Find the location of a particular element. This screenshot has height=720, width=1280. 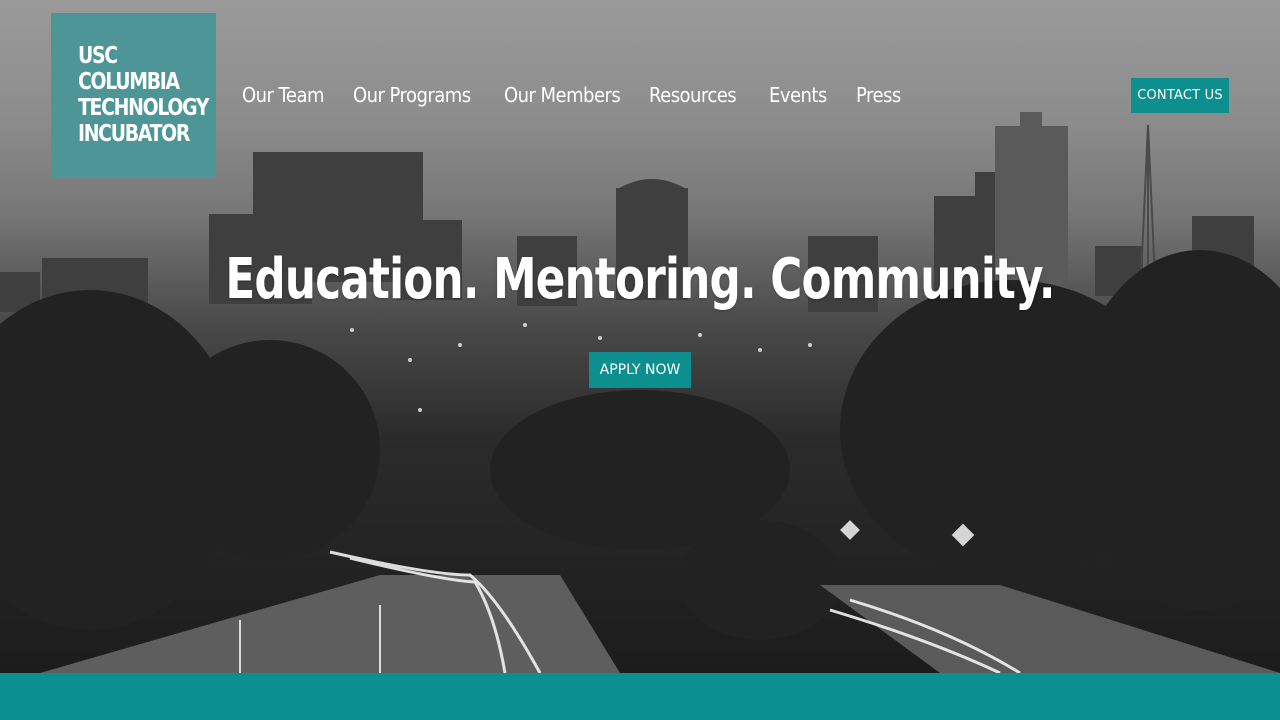

nav-item-our-members: Our Members is located at coordinates (562, 95).